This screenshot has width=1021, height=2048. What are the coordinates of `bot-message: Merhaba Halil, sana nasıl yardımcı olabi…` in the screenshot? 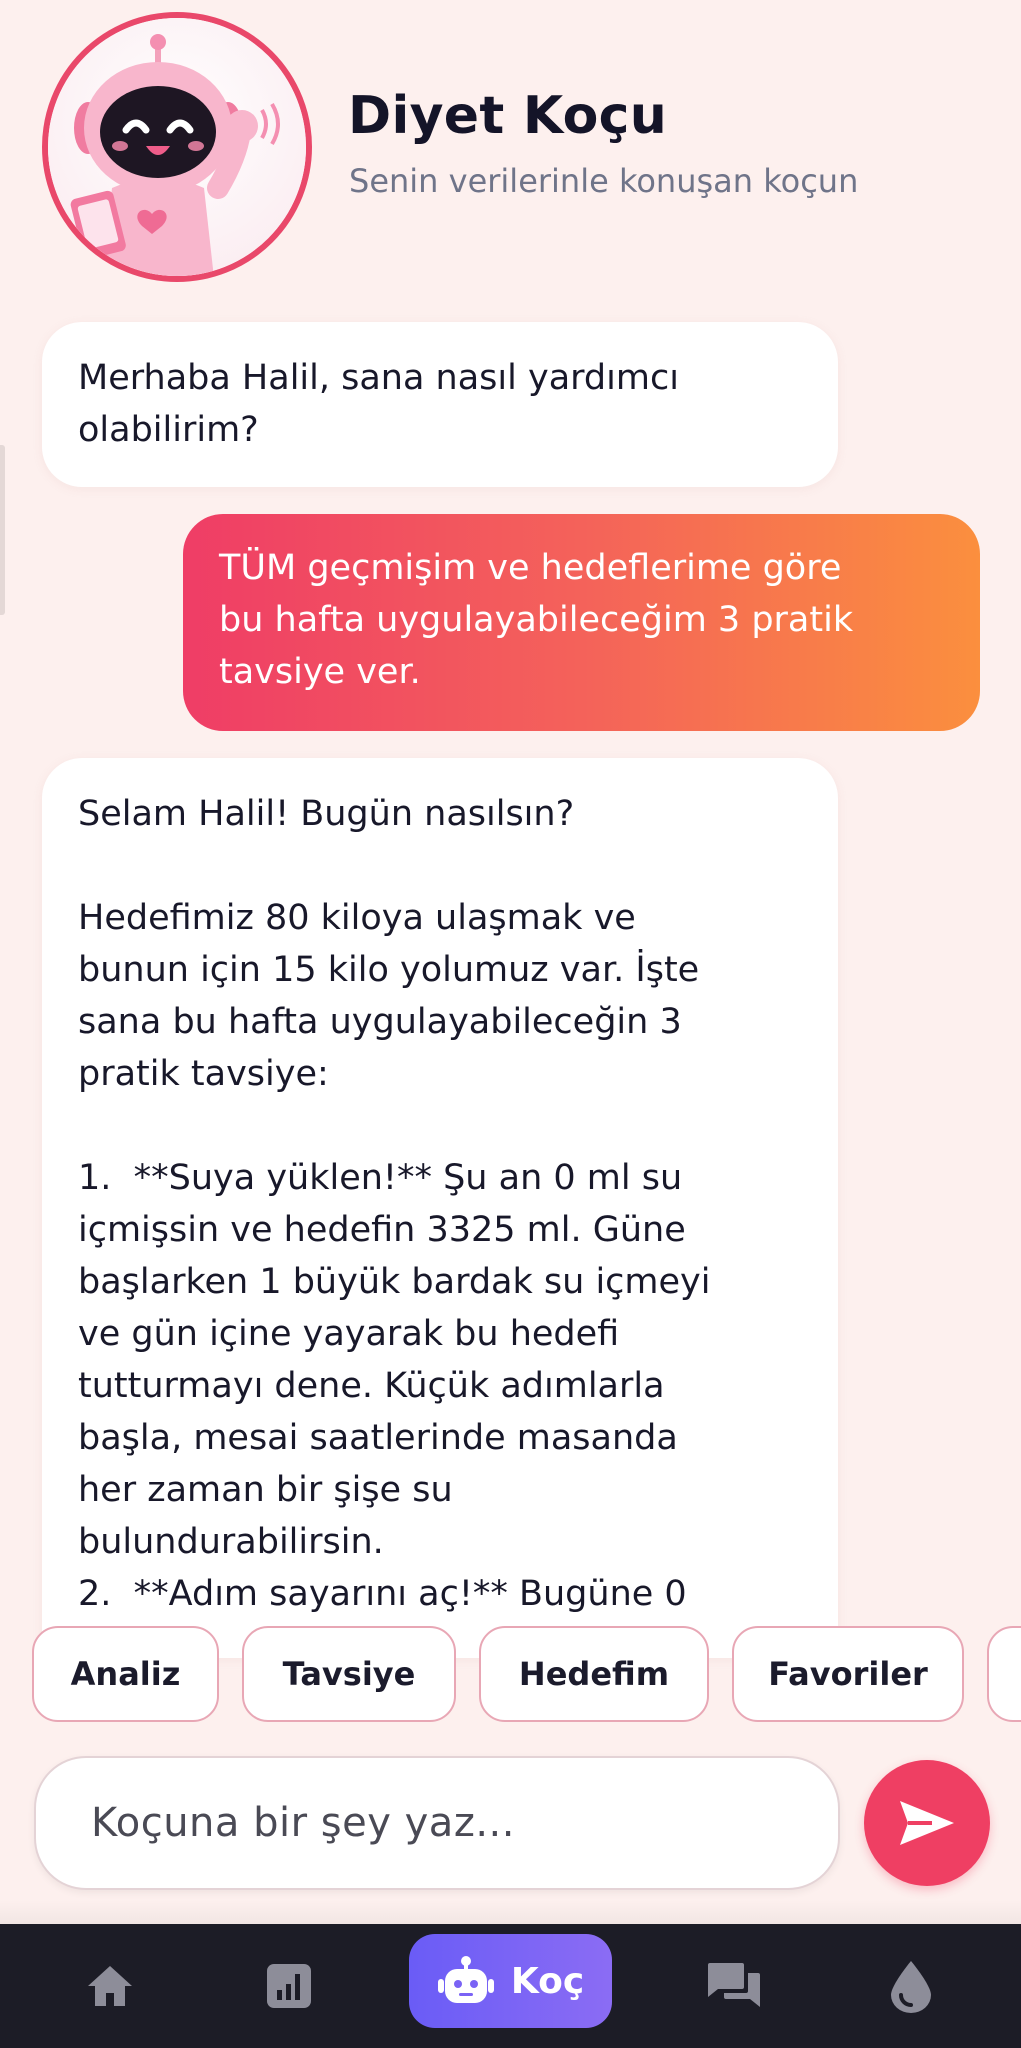 It's located at (440, 404).